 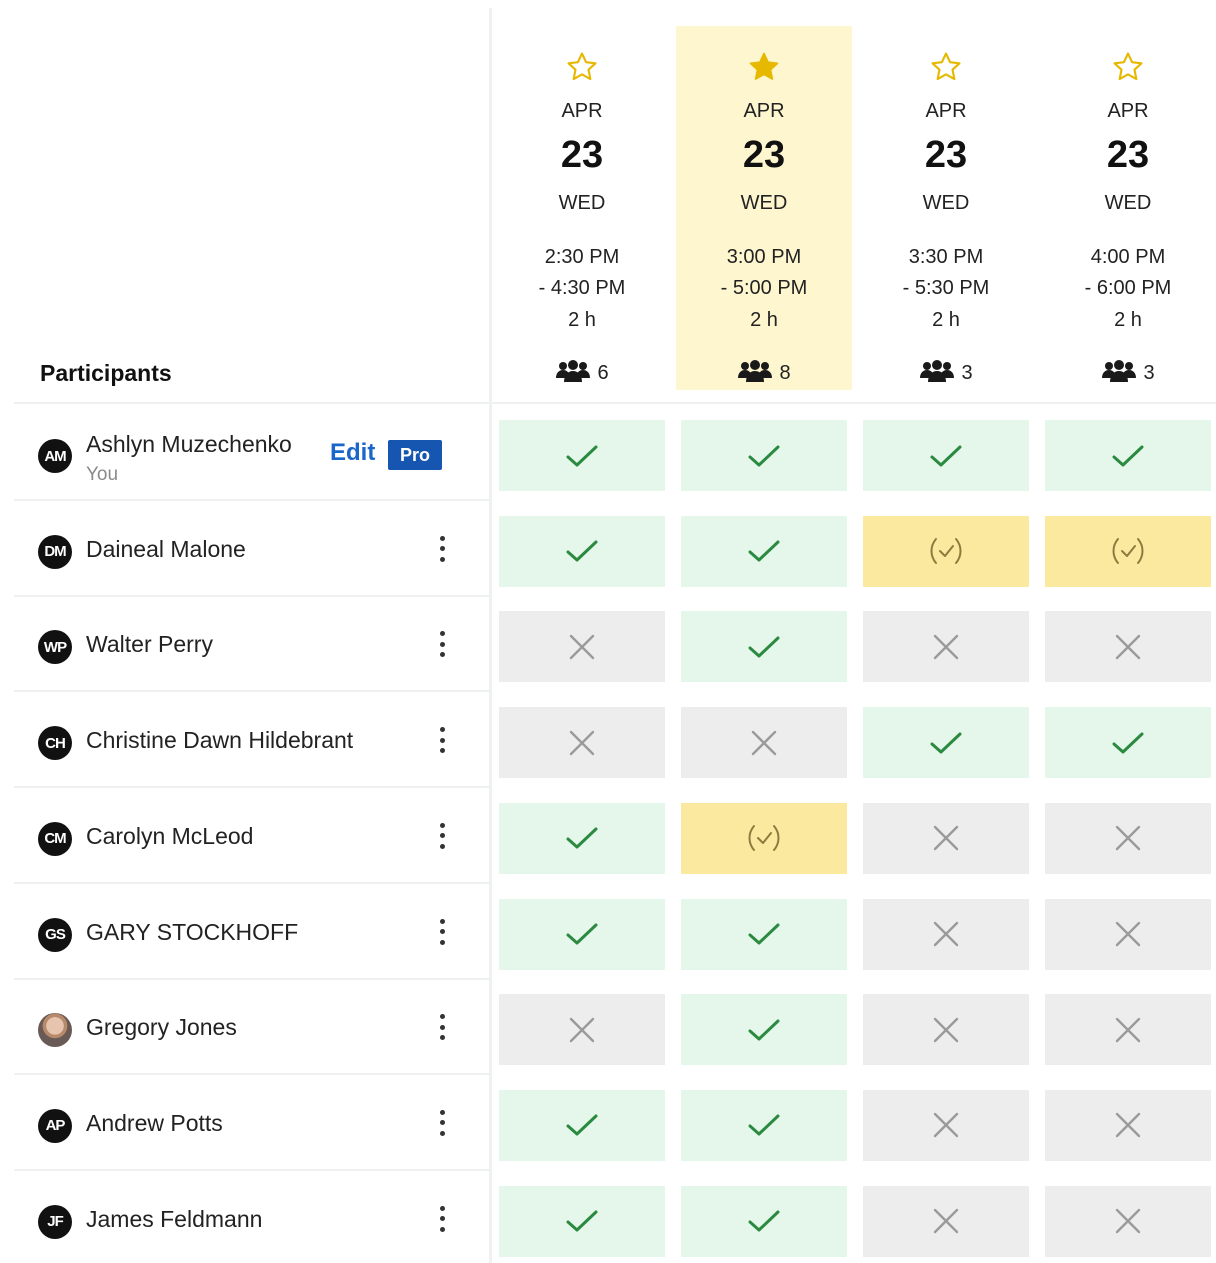 What do you see at coordinates (764, 288) in the screenshot?
I see `option-end-time: - 5:00 PM` at bounding box center [764, 288].